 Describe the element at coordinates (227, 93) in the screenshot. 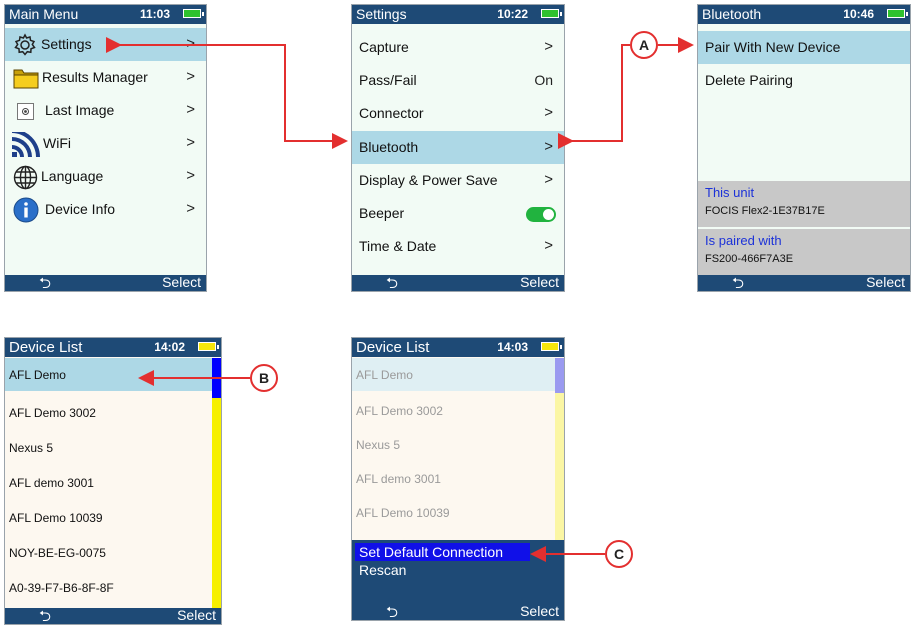

I see `arrow-settings-to-bluetooth` at that location.